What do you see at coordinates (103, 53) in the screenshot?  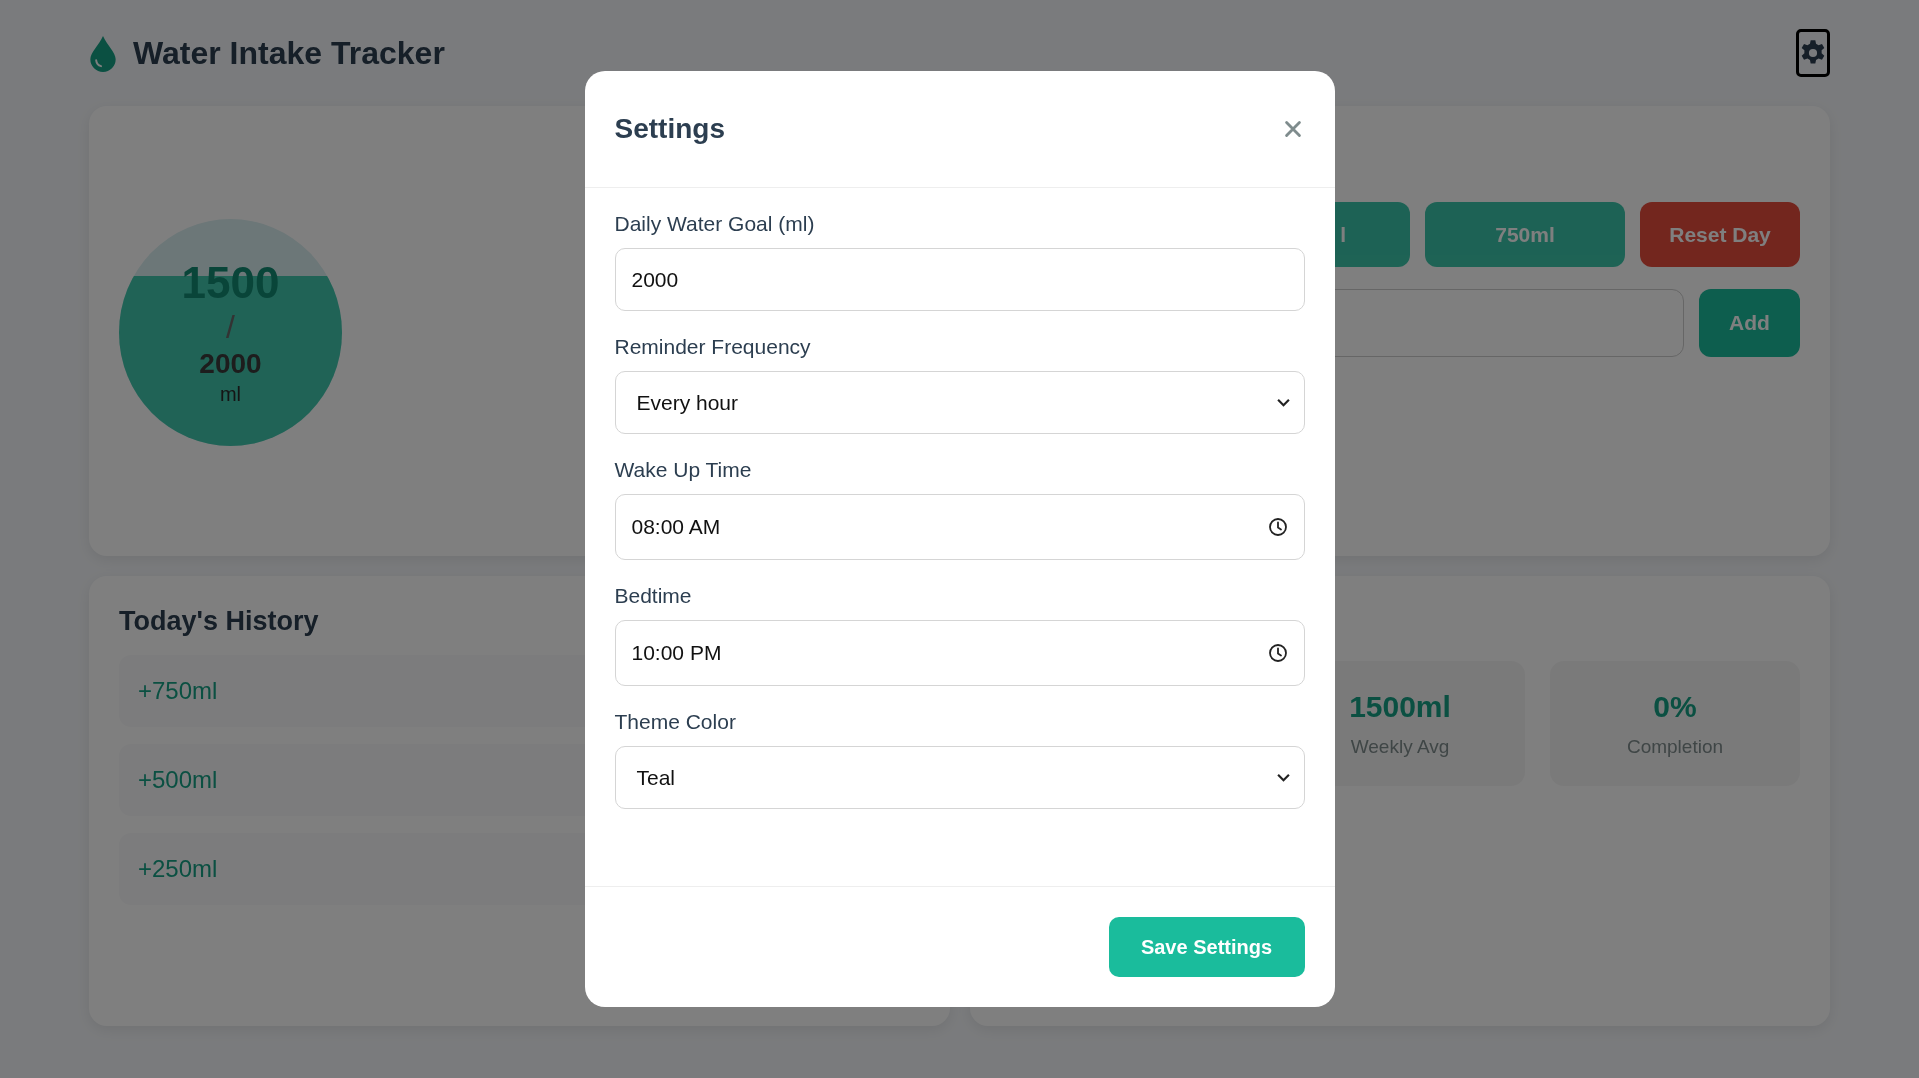 I see `water-drop-icon` at bounding box center [103, 53].